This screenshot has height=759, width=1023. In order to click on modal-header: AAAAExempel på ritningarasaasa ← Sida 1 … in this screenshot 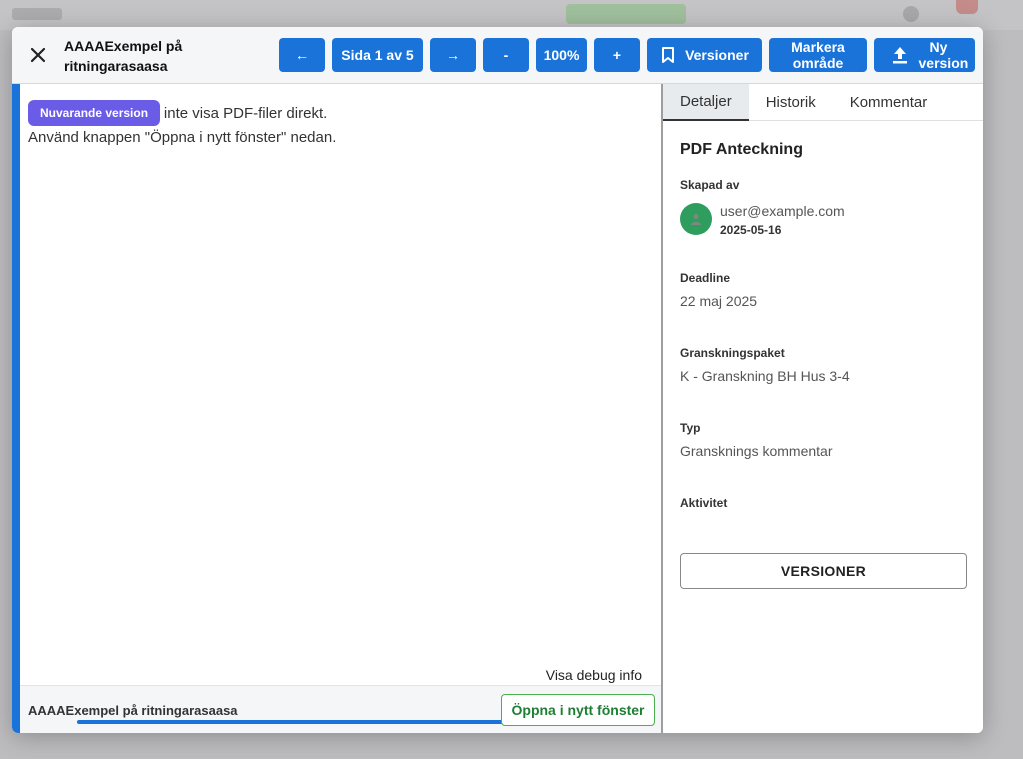, I will do `click(497, 55)`.